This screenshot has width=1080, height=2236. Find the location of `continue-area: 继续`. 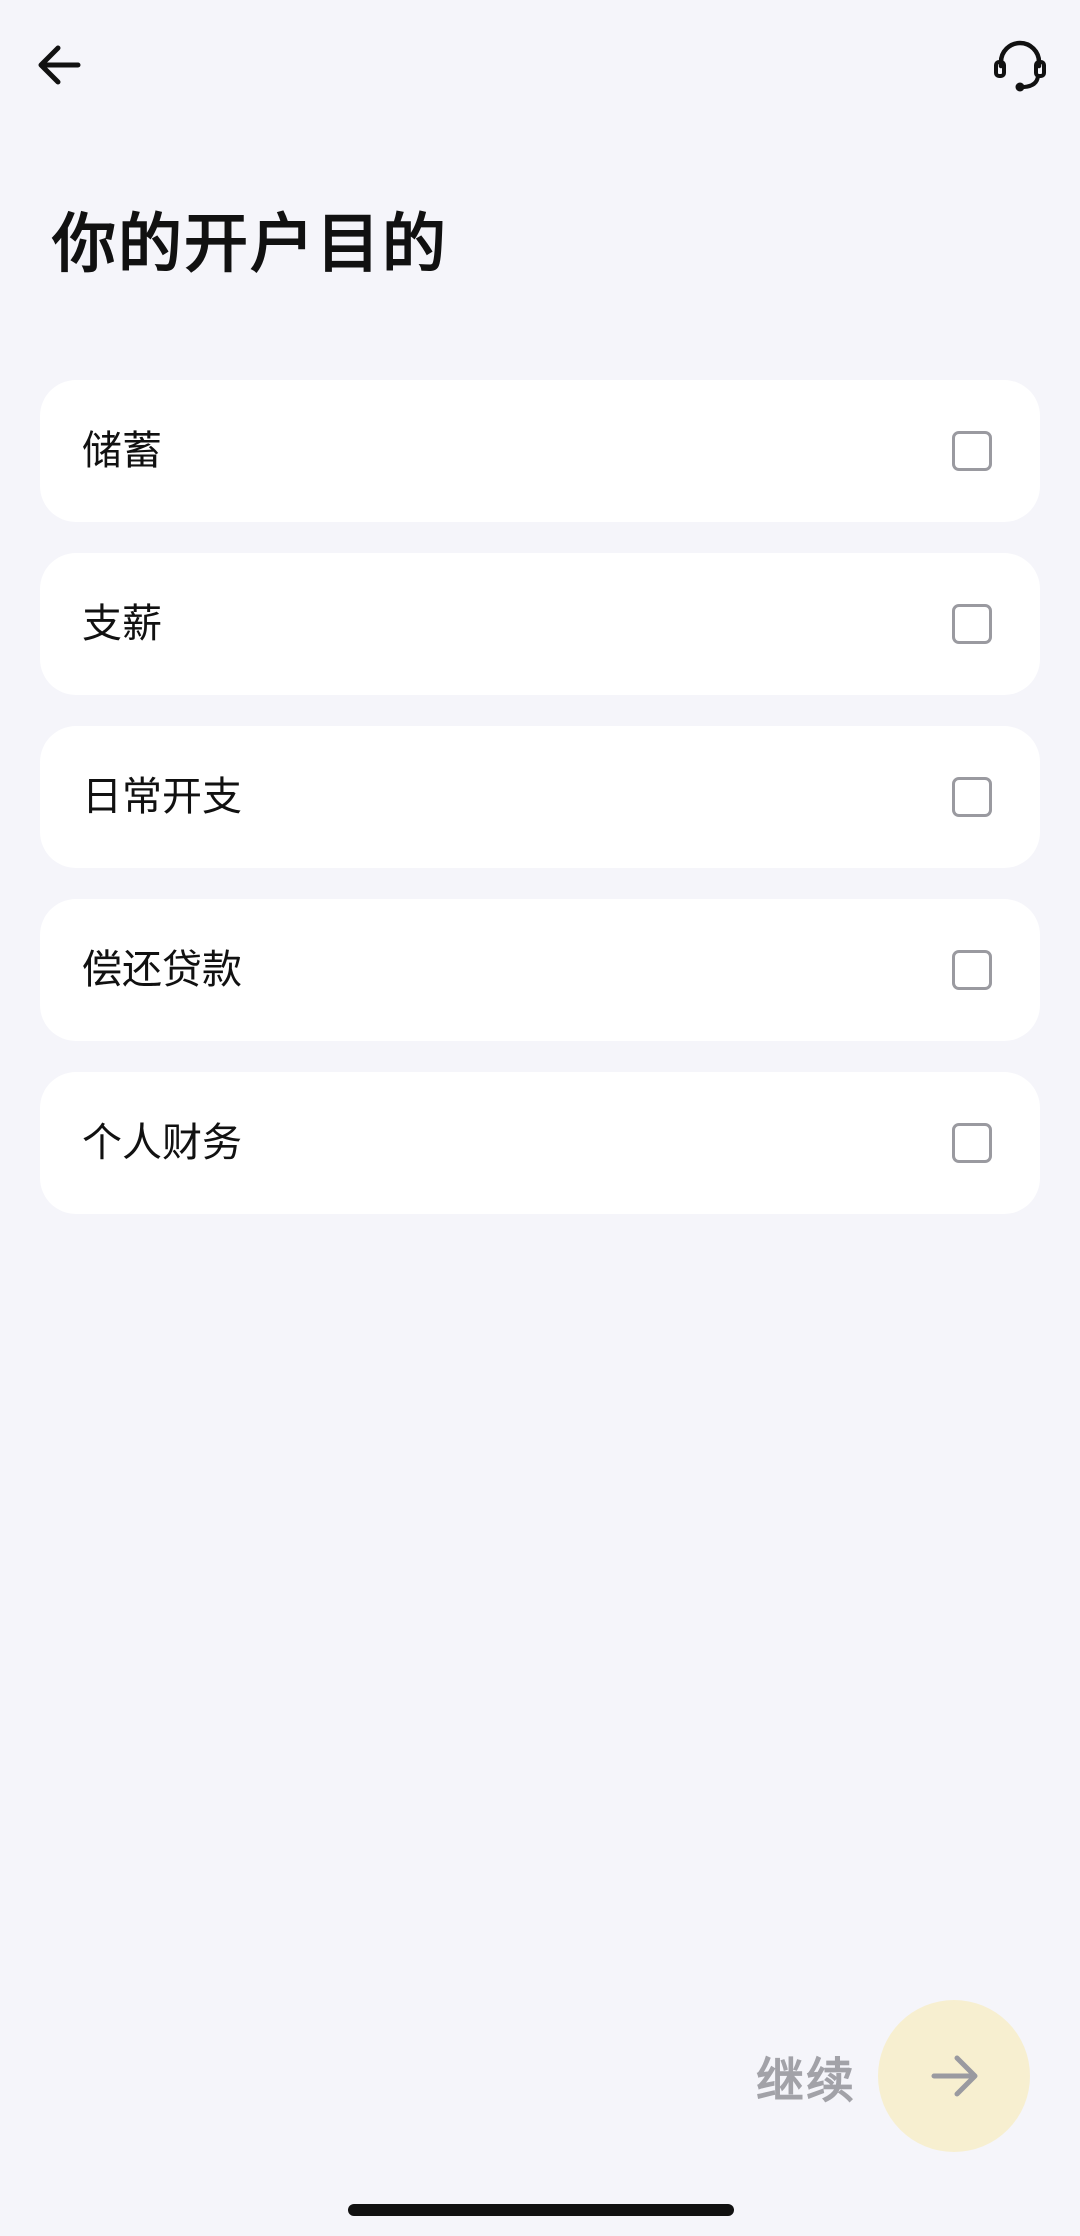

continue-area: 继续 is located at coordinates (893, 2076).